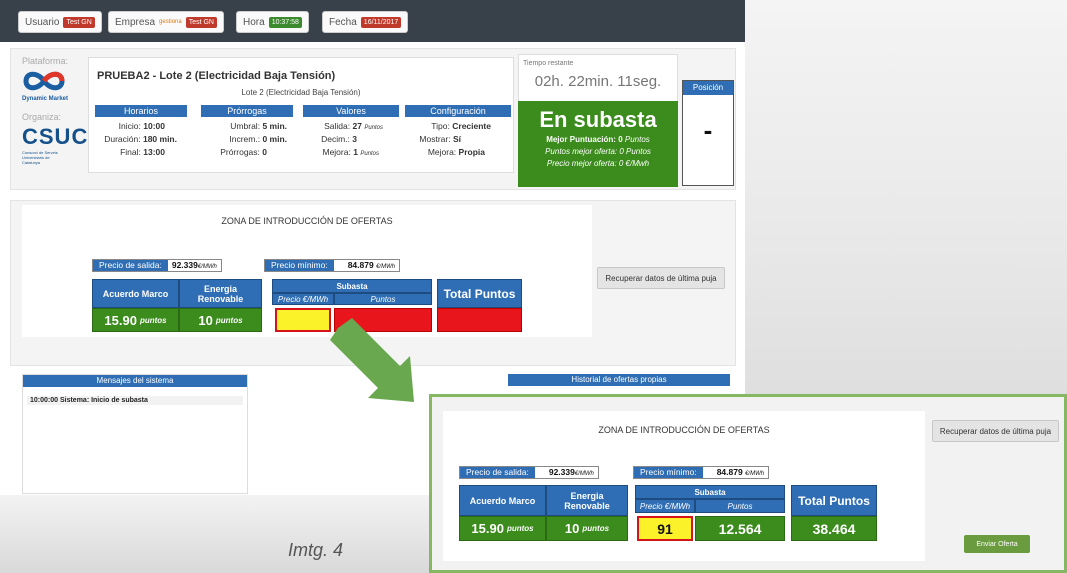 The height and width of the screenshot is (573, 1067). I want to click on configuracion-row: Tipo: Creciente, so click(461, 126).